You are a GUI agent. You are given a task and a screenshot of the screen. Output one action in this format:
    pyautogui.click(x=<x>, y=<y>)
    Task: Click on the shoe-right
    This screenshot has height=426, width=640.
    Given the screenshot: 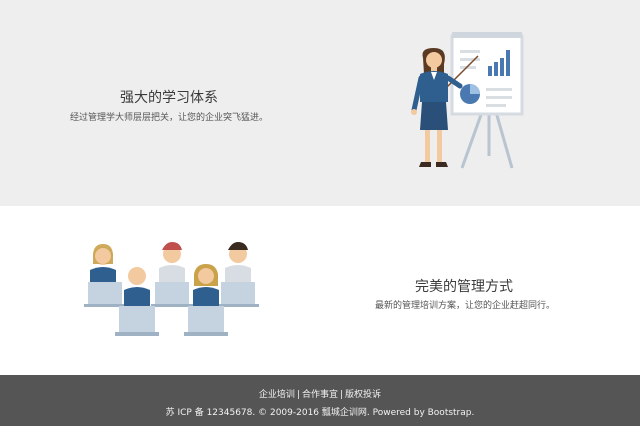 What is the action you would take?
    pyautogui.click(x=442, y=164)
    